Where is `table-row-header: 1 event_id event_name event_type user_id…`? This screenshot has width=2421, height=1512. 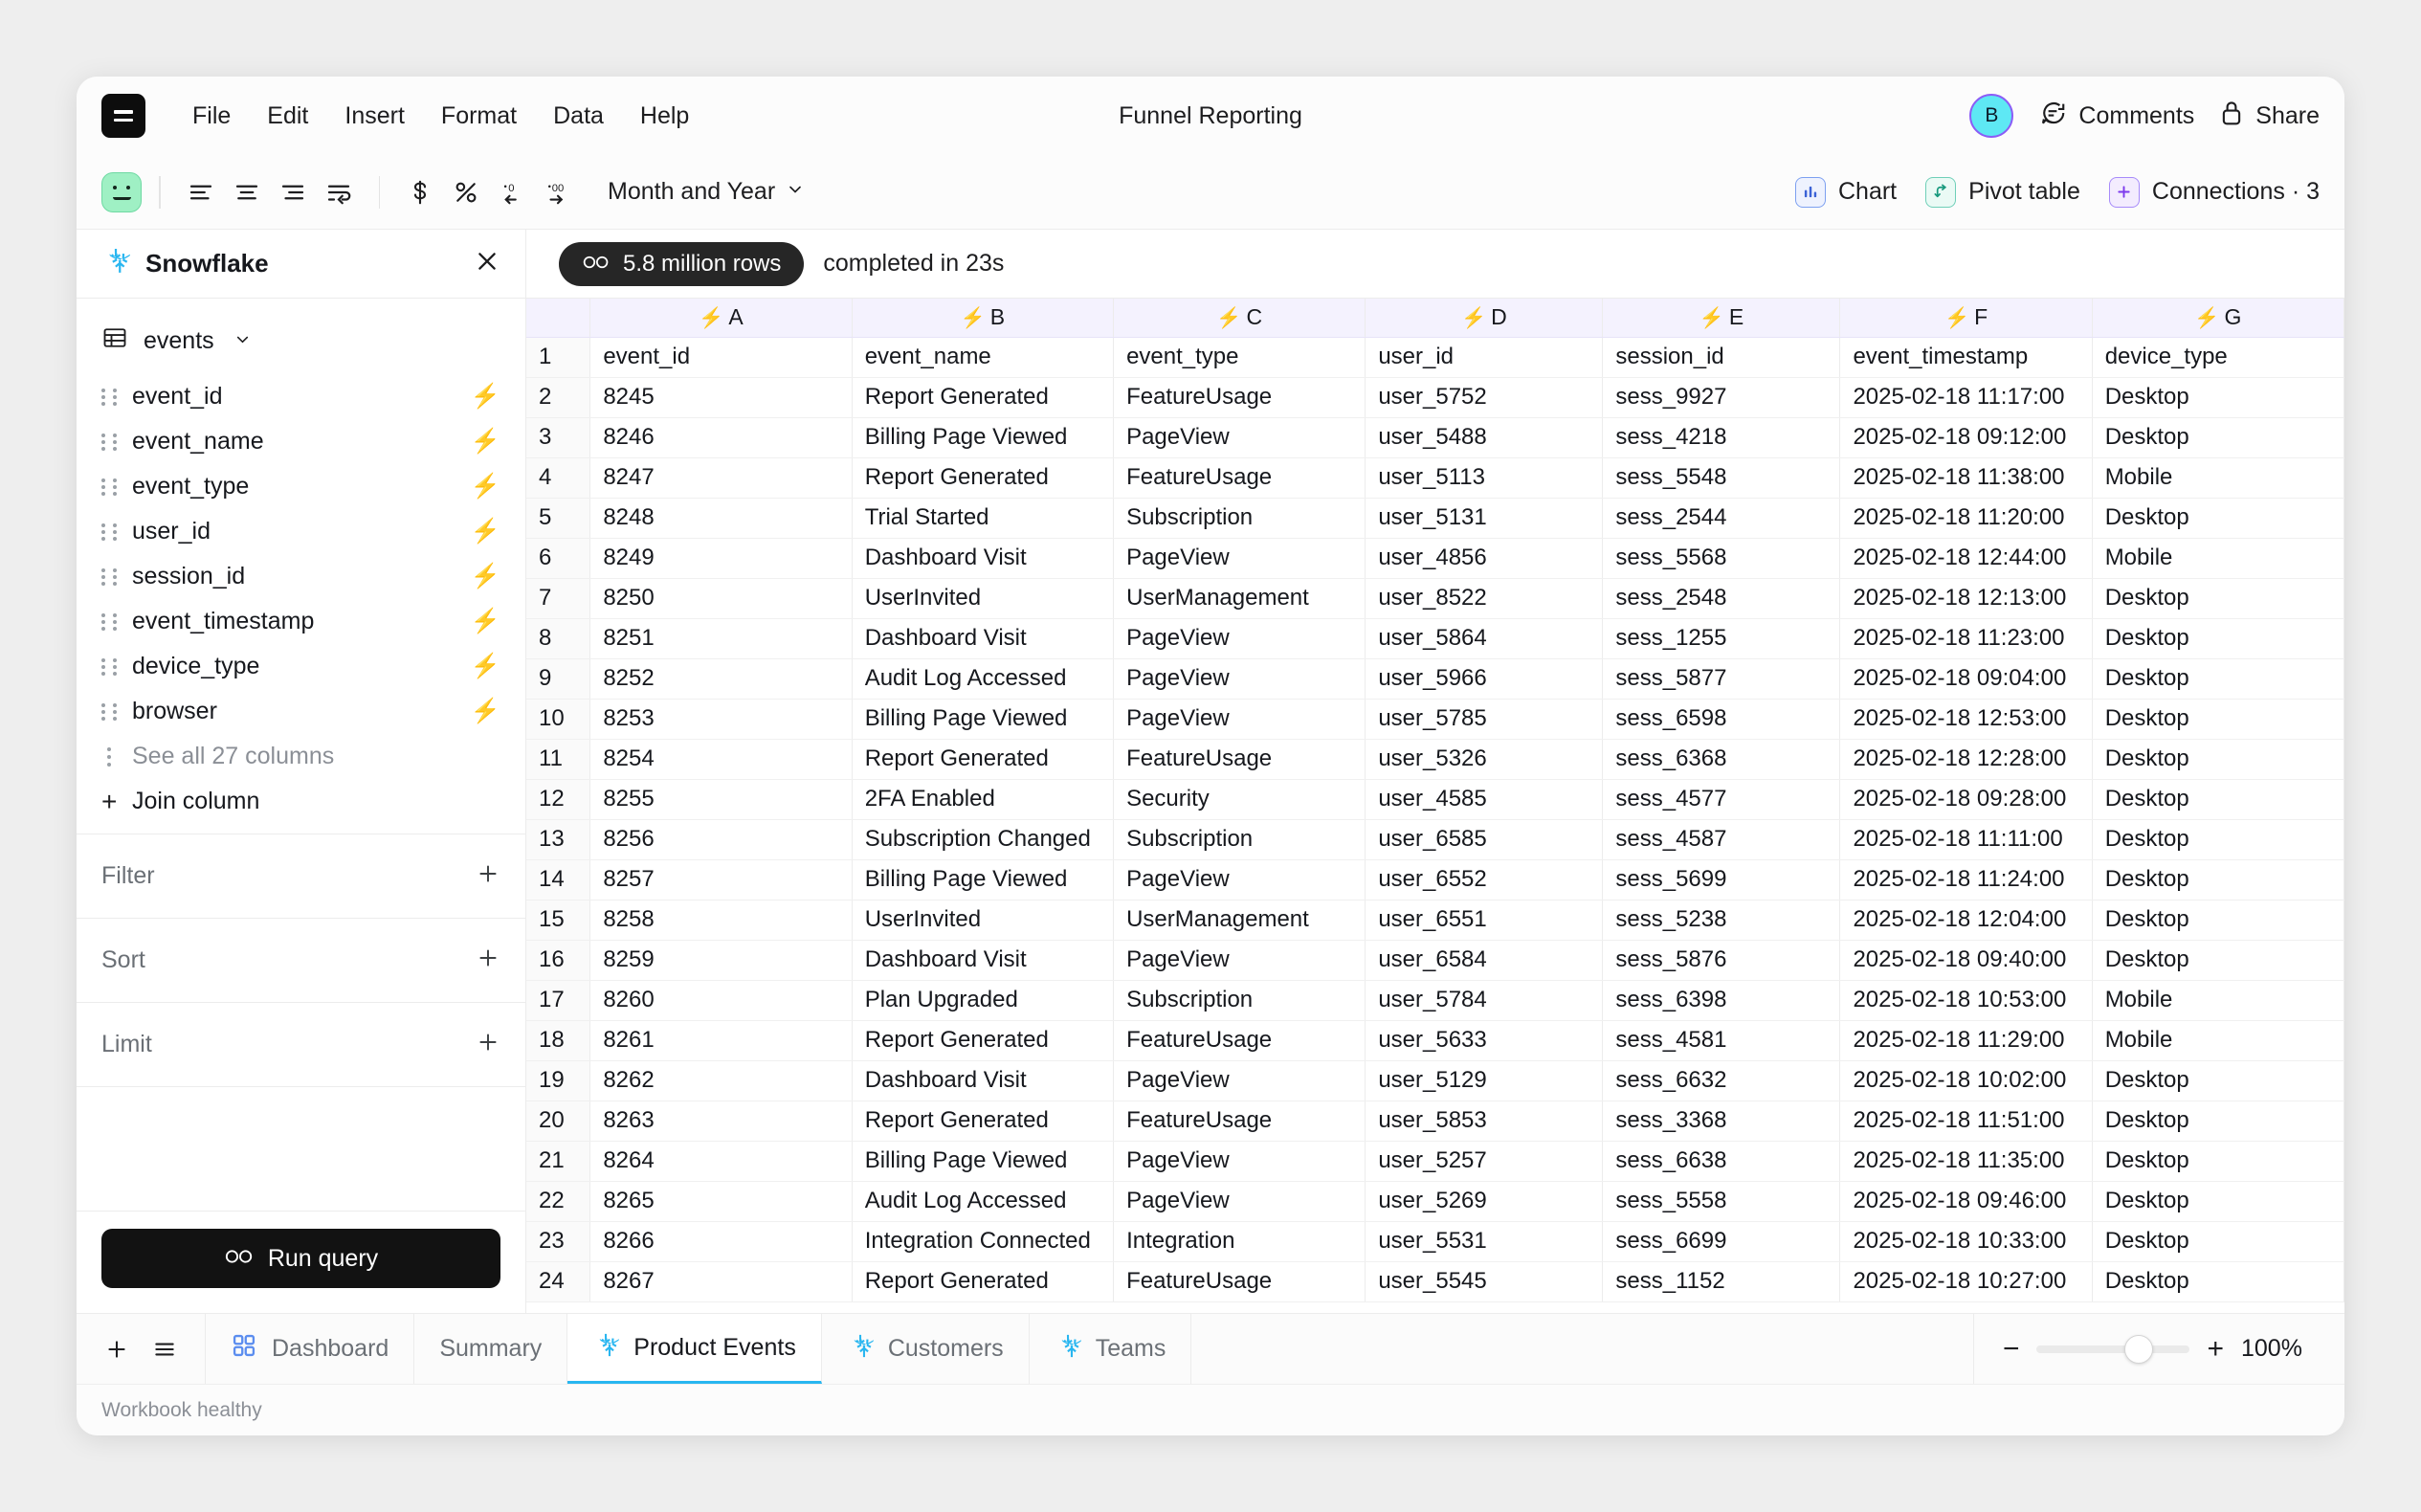
table-row-header: 1 event_id event_name event_type user_id… is located at coordinates (1435, 357).